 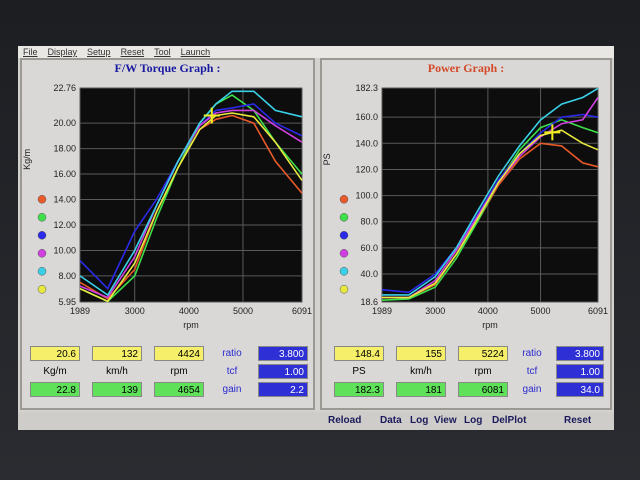 What do you see at coordinates (421, 389) in the screenshot?
I see `power-max-speed: 181` at bounding box center [421, 389].